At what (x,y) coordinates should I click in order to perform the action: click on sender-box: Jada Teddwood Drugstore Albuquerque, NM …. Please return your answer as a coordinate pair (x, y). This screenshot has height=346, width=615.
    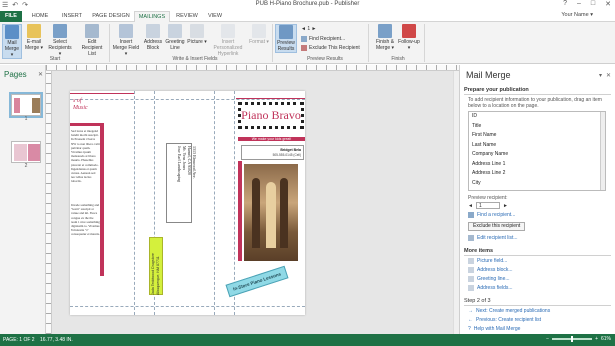
    Looking at the image, I should click on (156, 266).